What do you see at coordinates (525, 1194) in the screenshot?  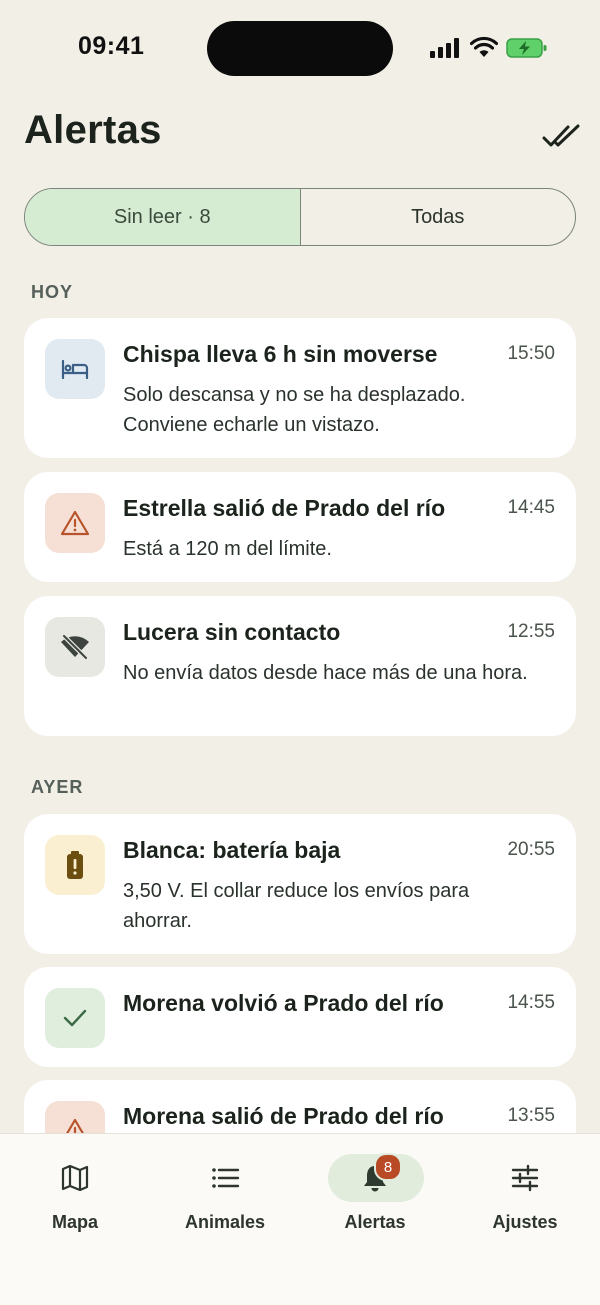 I see `nav-item-settings: Ajustes` at bounding box center [525, 1194].